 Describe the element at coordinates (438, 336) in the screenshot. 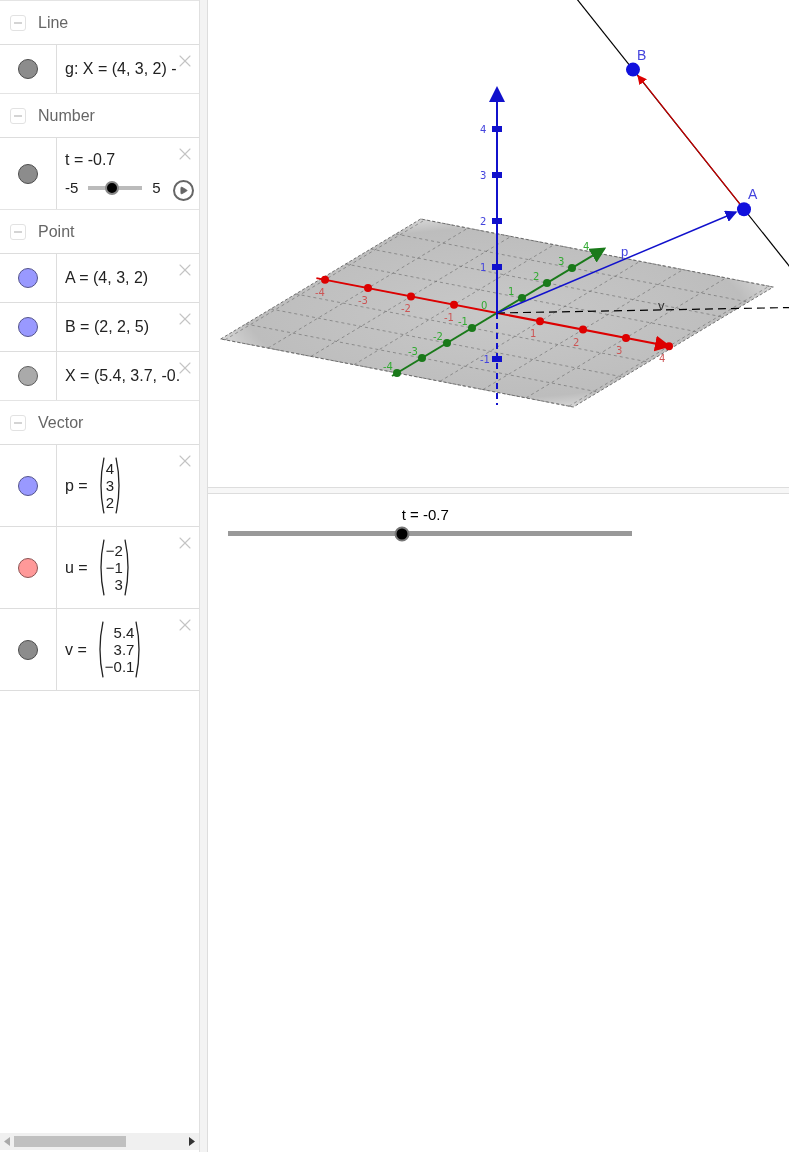

I see `y-tick-label: -2` at that location.